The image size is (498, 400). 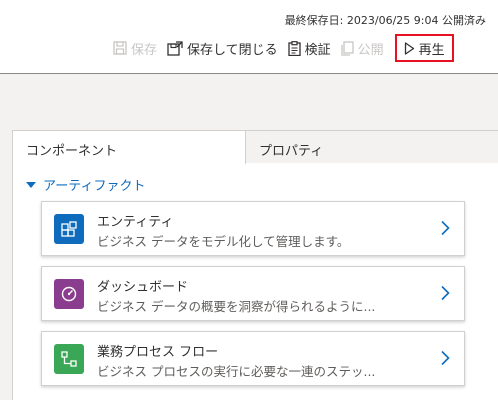 I want to click on card-title: 業務プロセス フロー, so click(x=158, y=352).